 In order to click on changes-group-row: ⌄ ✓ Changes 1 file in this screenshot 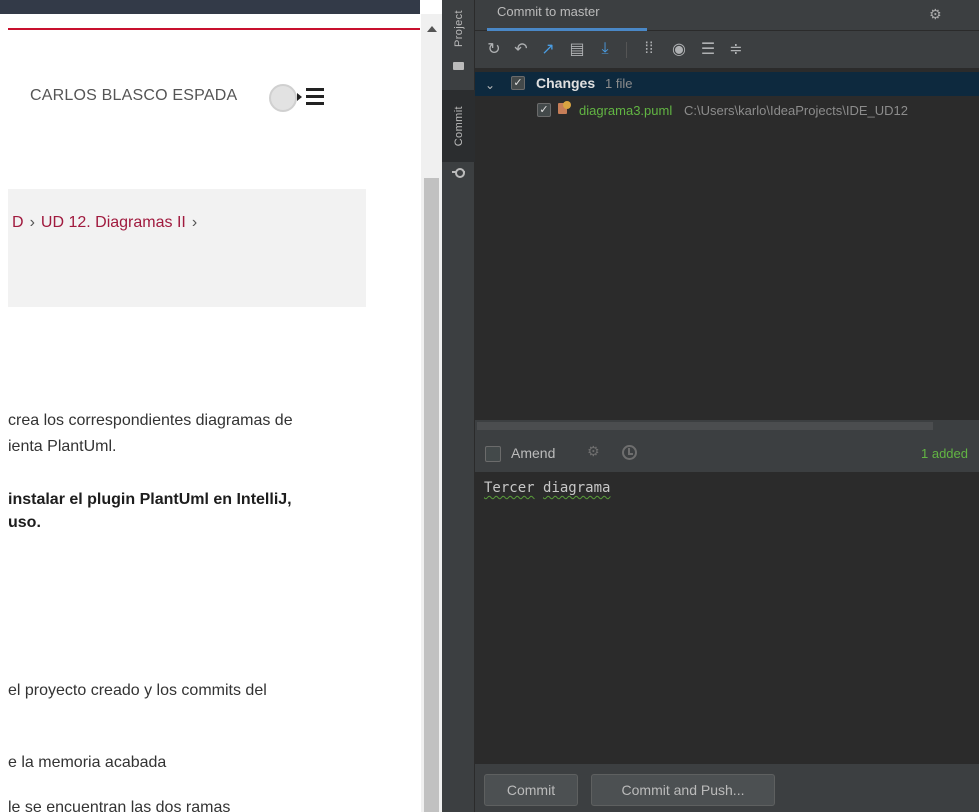, I will do `click(727, 84)`.